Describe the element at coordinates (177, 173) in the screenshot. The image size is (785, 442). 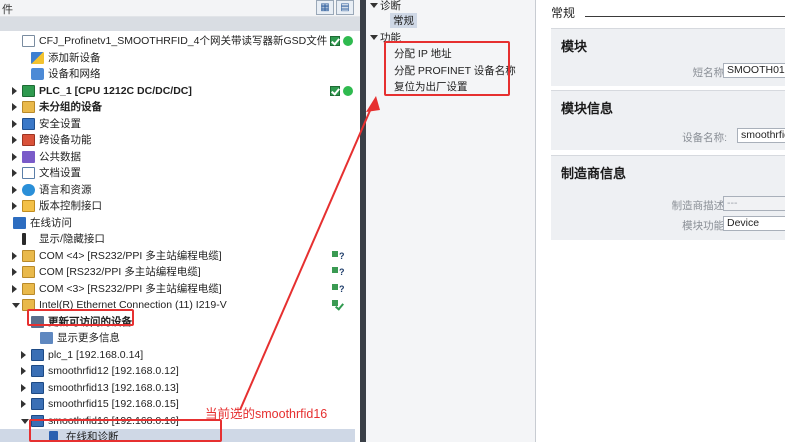
I see `tree-row: 文档设置` at that location.